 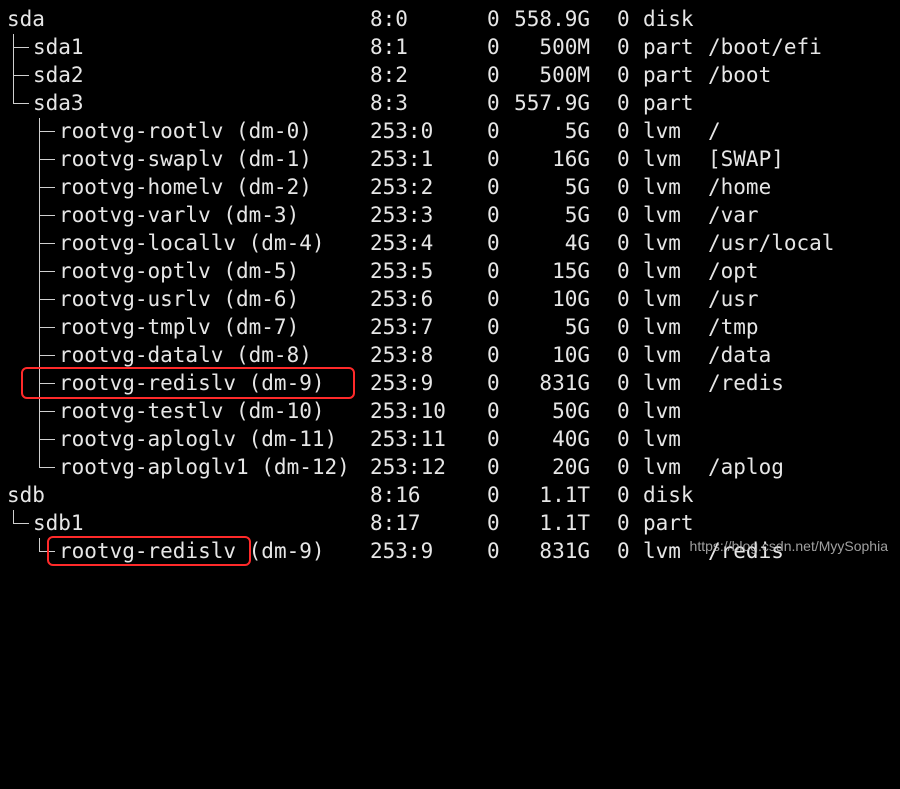 What do you see at coordinates (395, 523) in the screenshot?
I see `maj-min: 8:17` at bounding box center [395, 523].